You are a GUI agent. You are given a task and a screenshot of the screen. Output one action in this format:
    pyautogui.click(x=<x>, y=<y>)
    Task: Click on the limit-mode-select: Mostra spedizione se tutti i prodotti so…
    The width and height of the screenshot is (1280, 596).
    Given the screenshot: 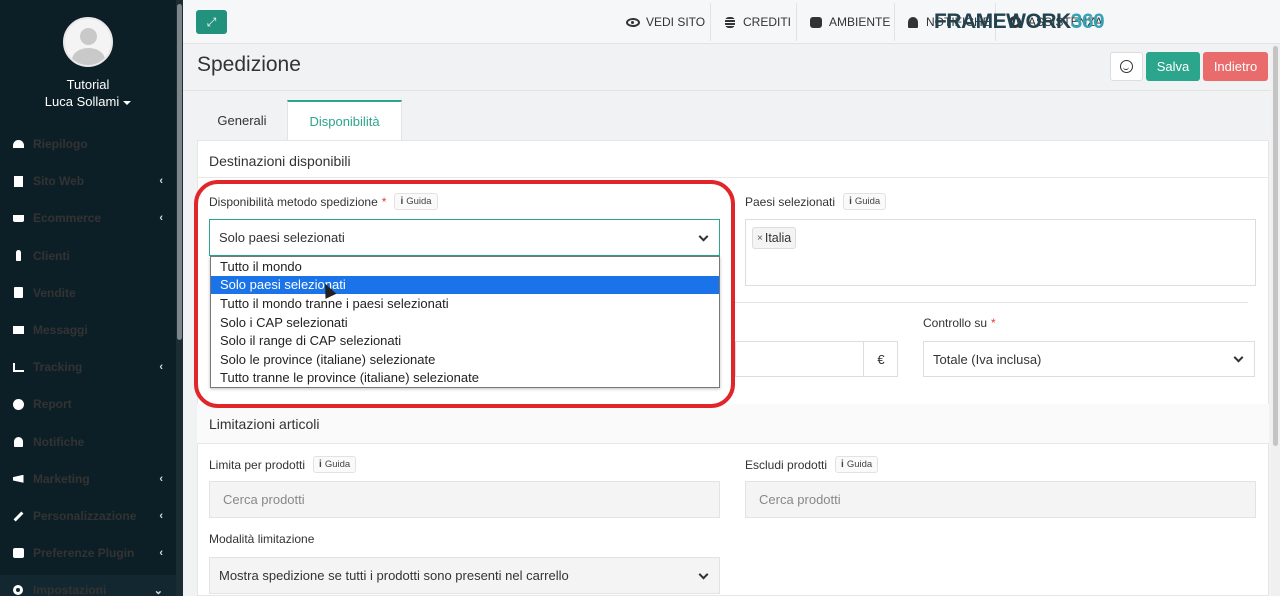 What is the action you would take?
    pyautogui.click(x=464, y=575)
    